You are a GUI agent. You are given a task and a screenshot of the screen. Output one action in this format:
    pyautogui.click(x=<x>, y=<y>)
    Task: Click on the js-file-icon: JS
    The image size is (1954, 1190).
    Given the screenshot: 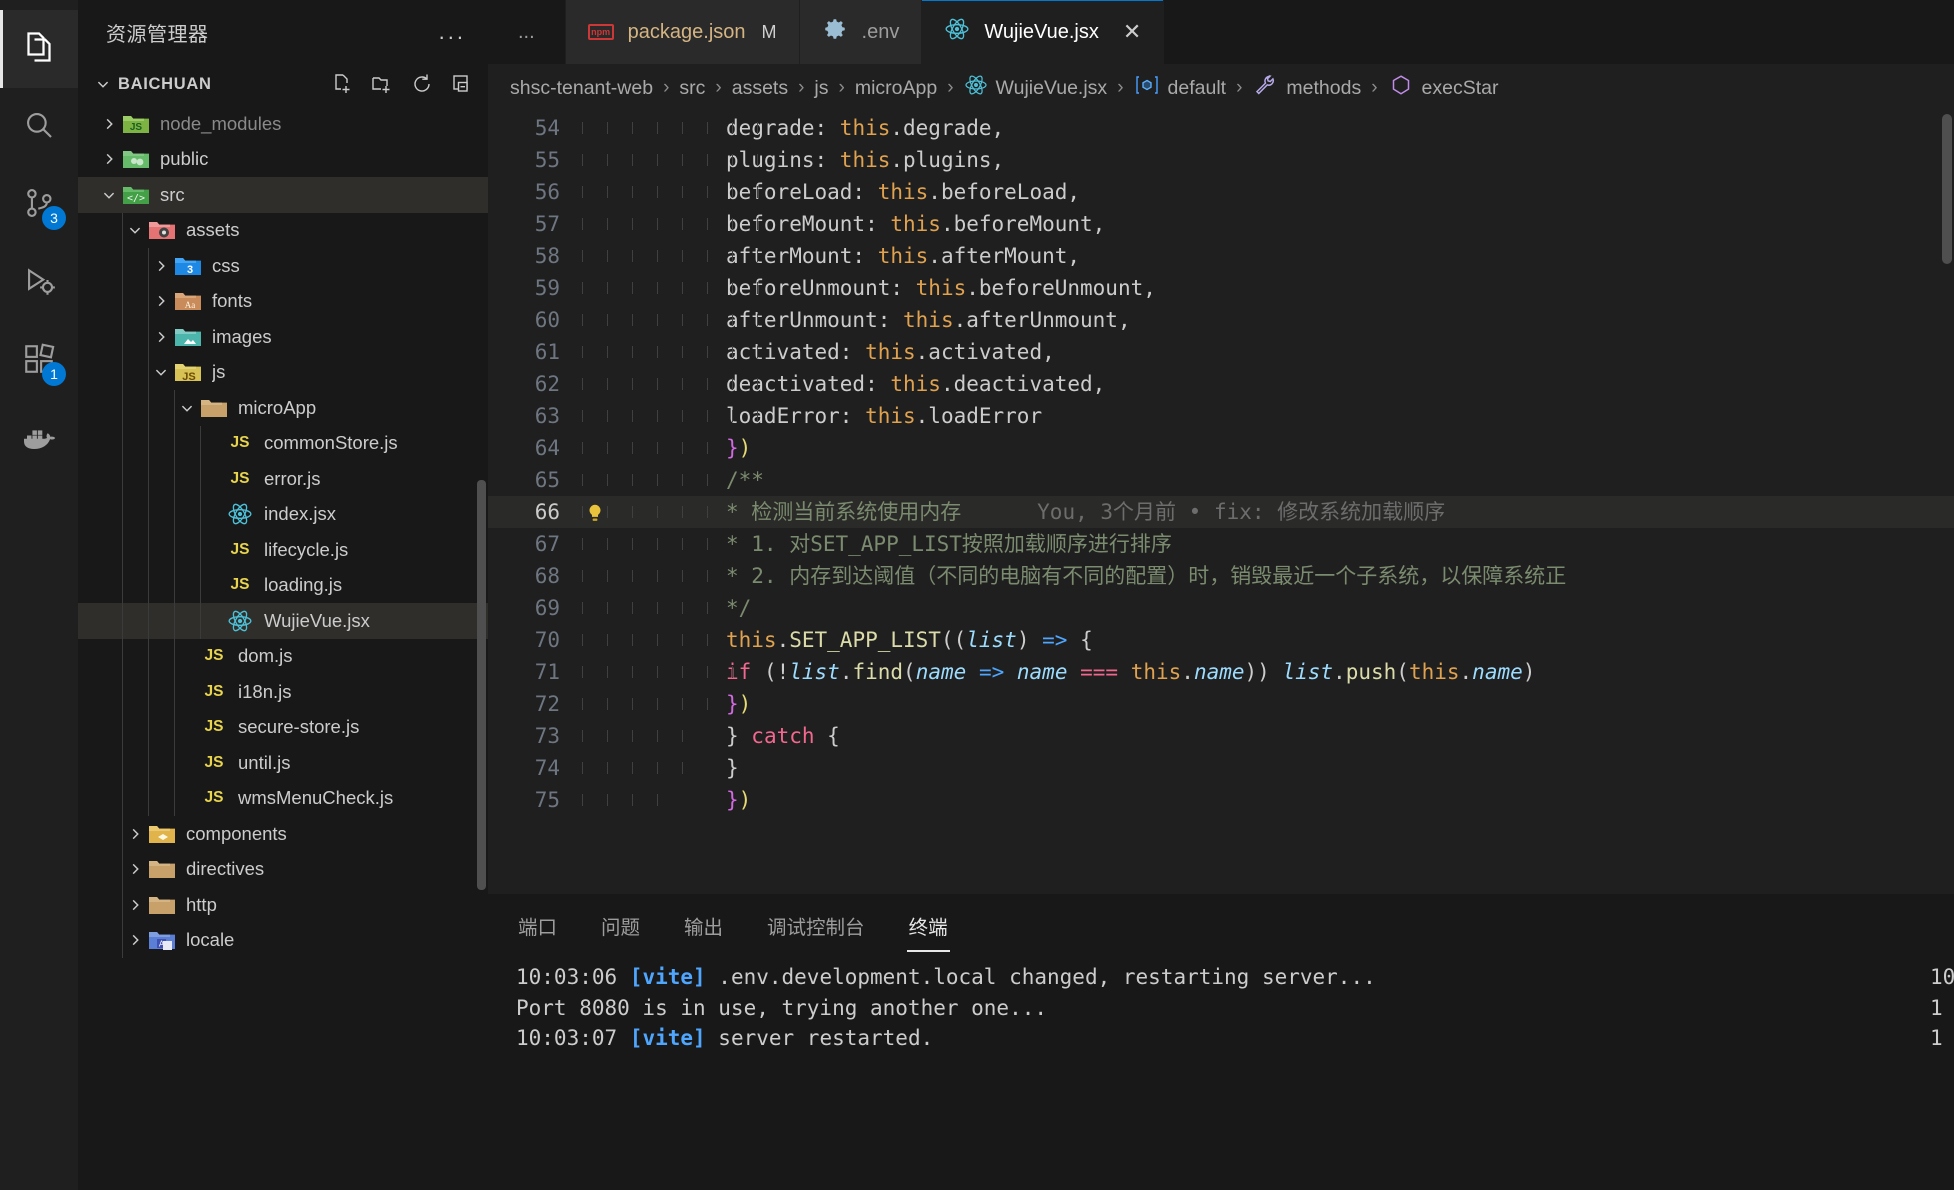 What is the action you would take?
    pyautogui.click(x=214, y=656)
    